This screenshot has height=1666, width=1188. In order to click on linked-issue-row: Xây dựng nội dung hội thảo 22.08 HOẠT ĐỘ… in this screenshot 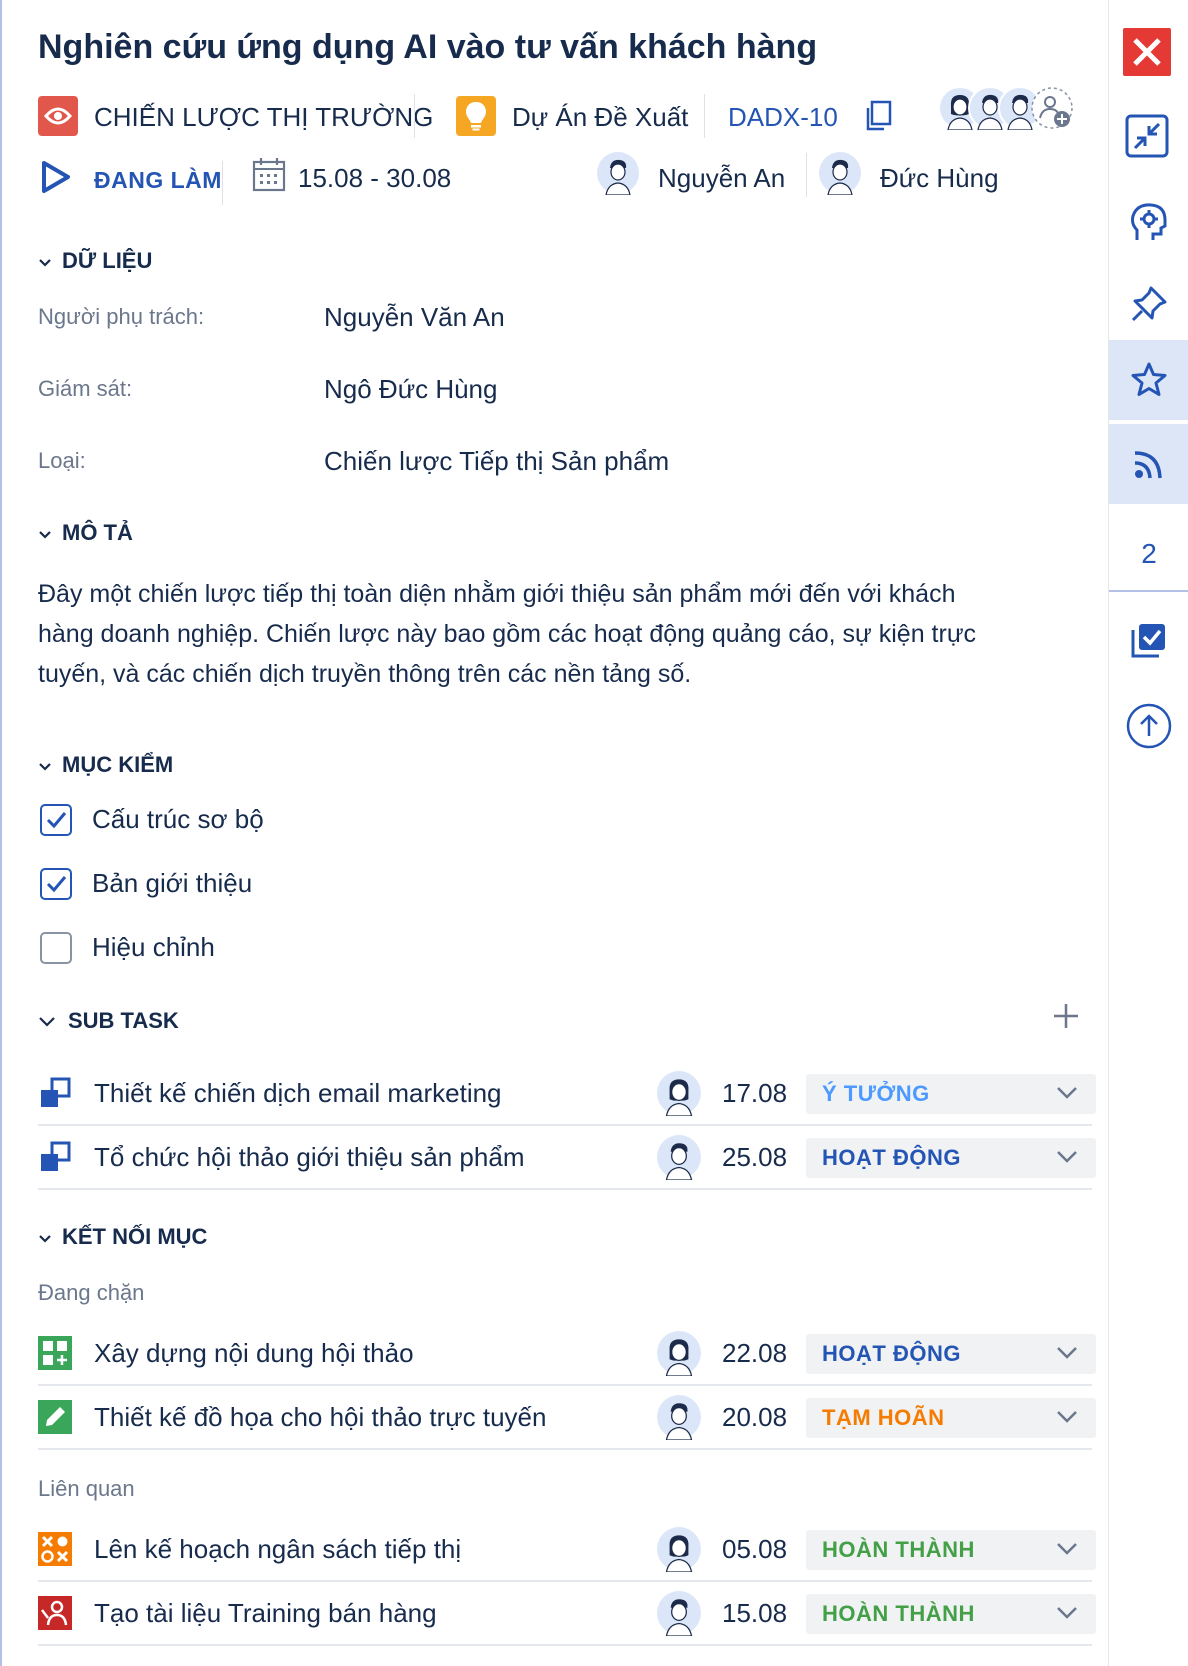, I will do `click(567, 1354)`.